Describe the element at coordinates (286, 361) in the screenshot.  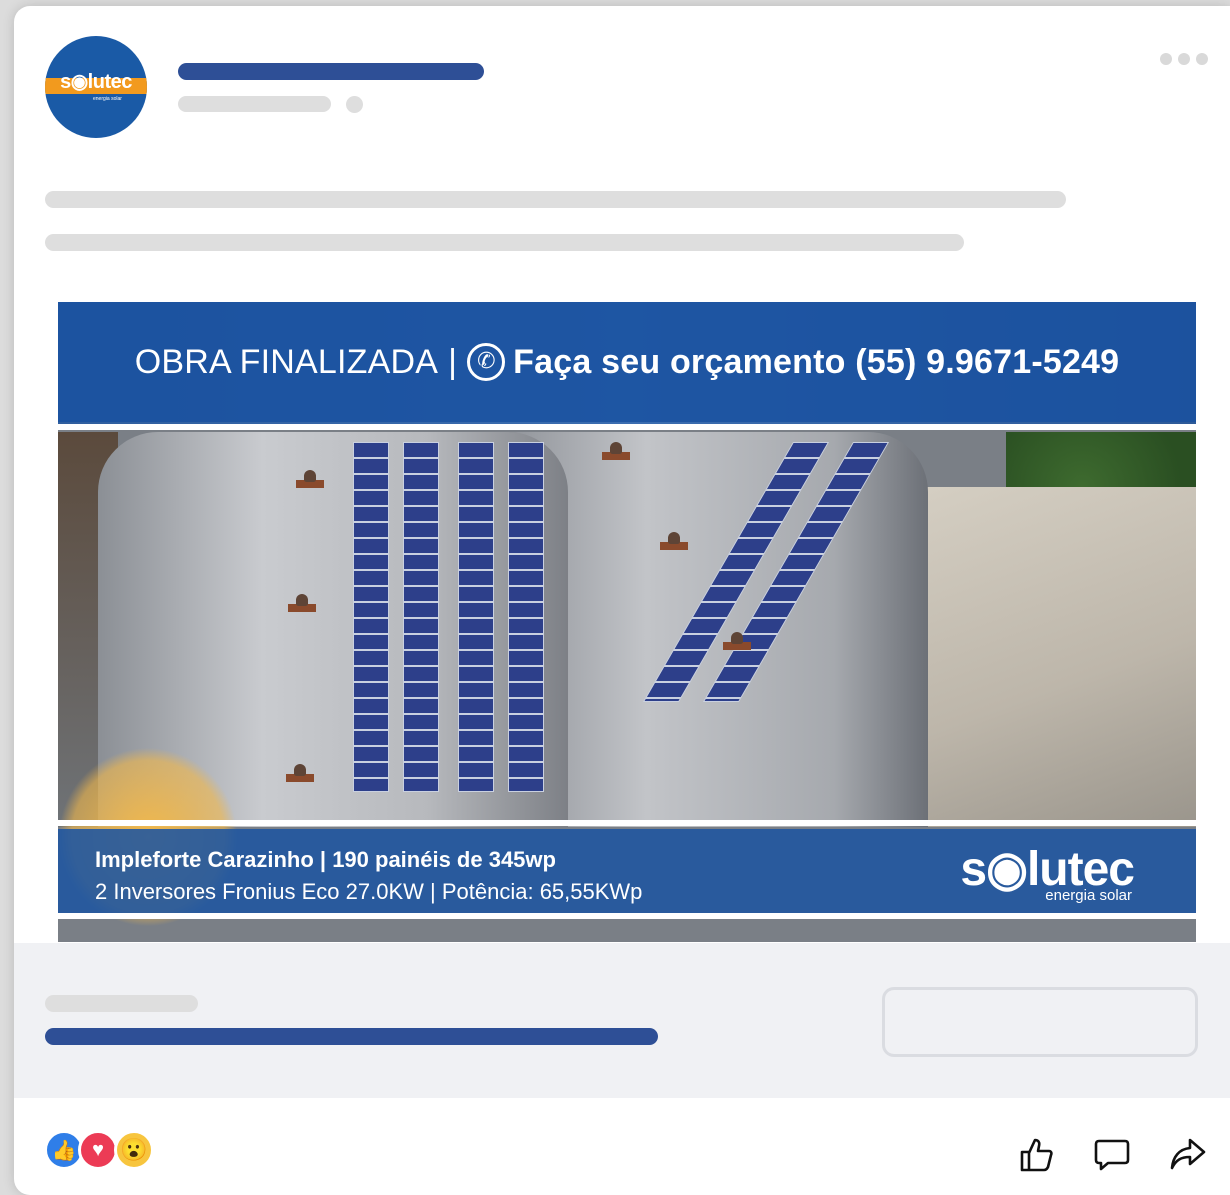
I see `banner-title: OBRA FINALIZADA` at that location.